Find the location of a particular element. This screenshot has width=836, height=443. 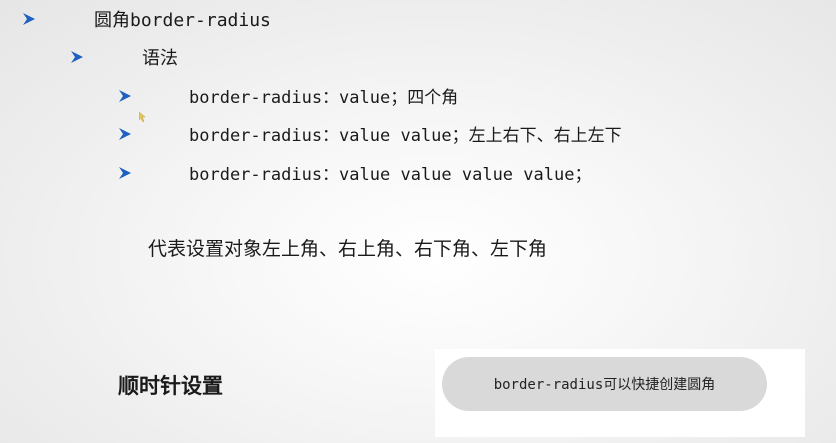

slide-subtitle: 语法 is located at coordinates (160, 58).